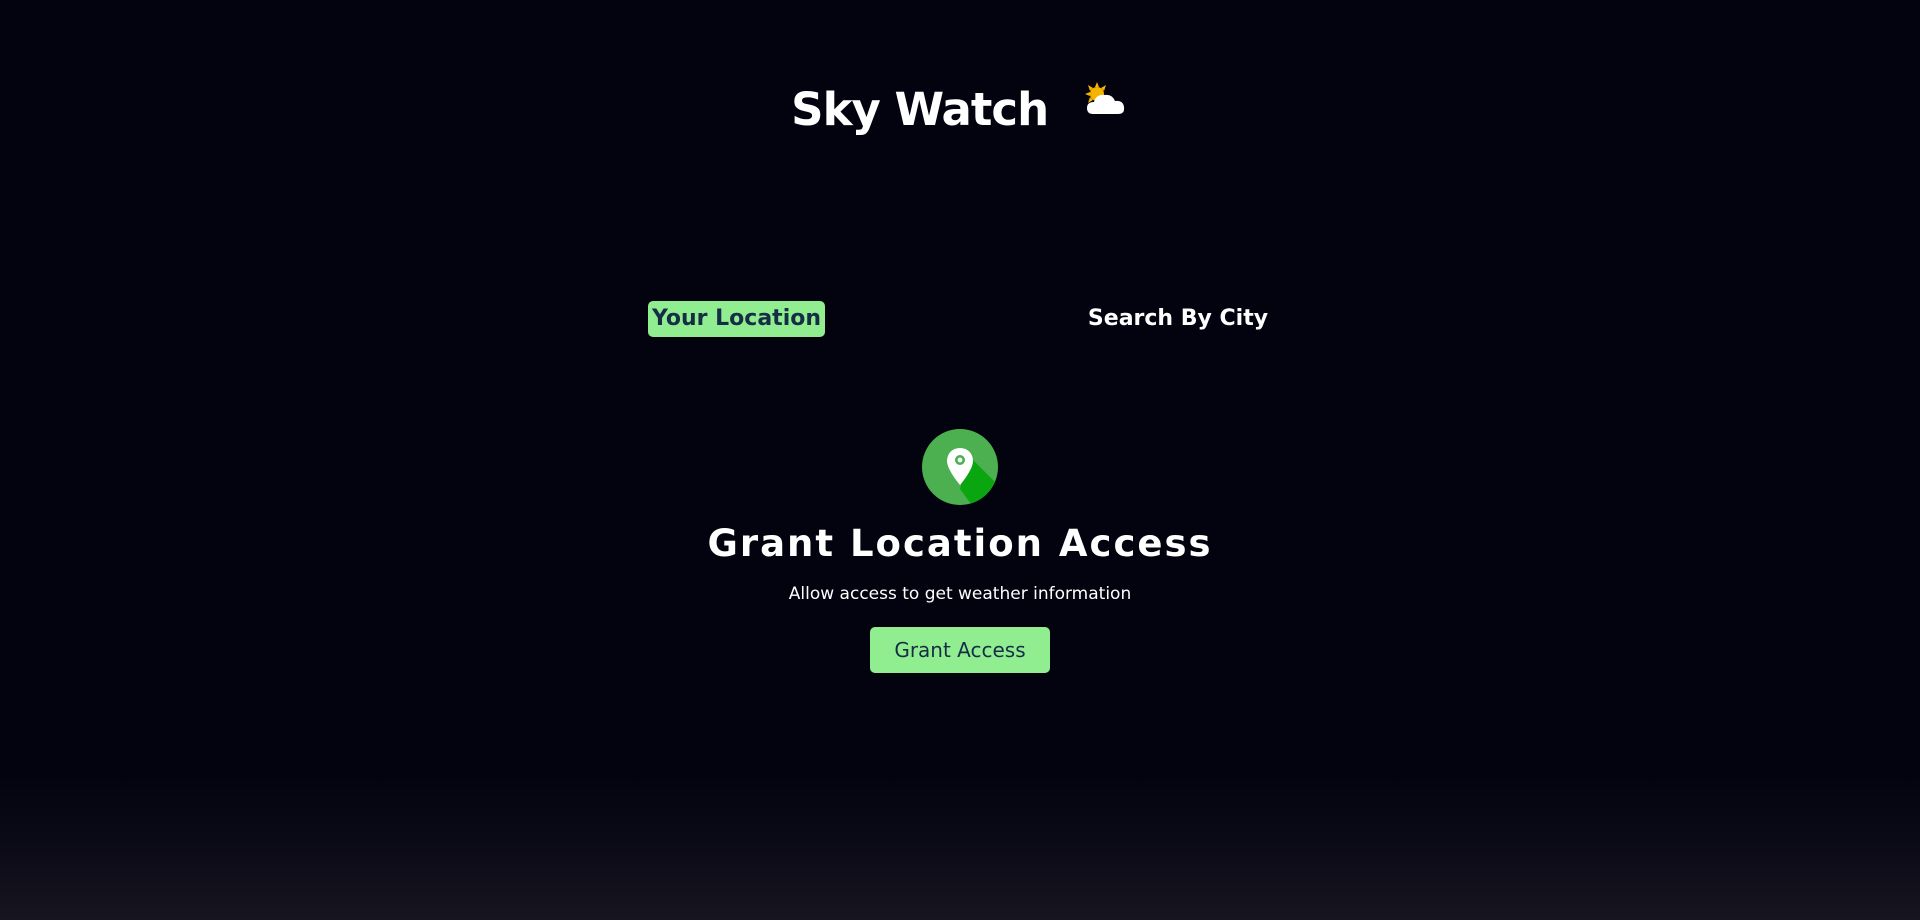 Image resolution: width=1920 pixels, height=920 pixels. What do you see at coordinates (1178, 319) in the screenshot?
I see `tab-search-by-city: Search By City` at bounding box center [1178, 319].